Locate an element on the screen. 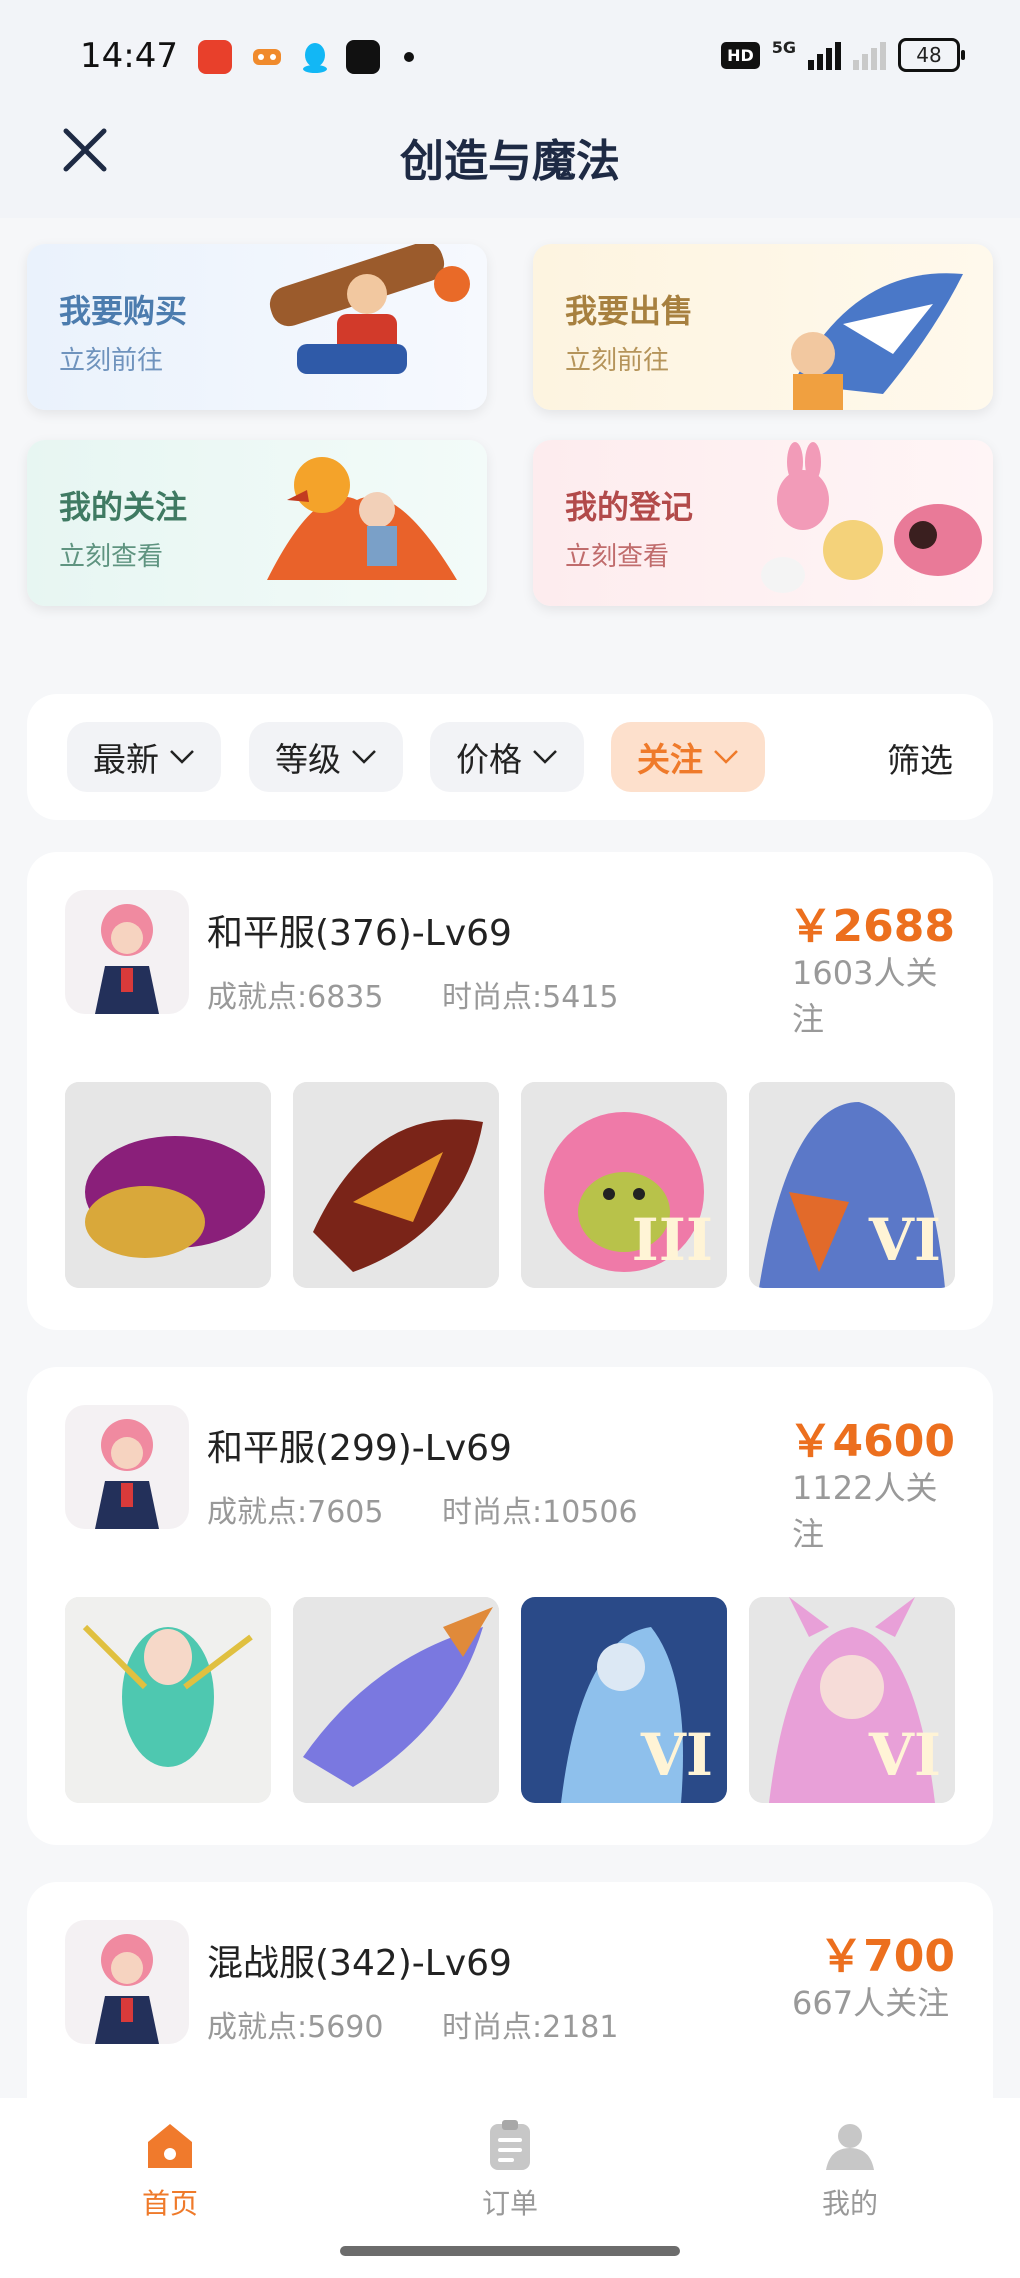 Image resolution: width=1020 pixels, height=2278 pixels. status-time: 14:47 is located at coordinates (129, 56).